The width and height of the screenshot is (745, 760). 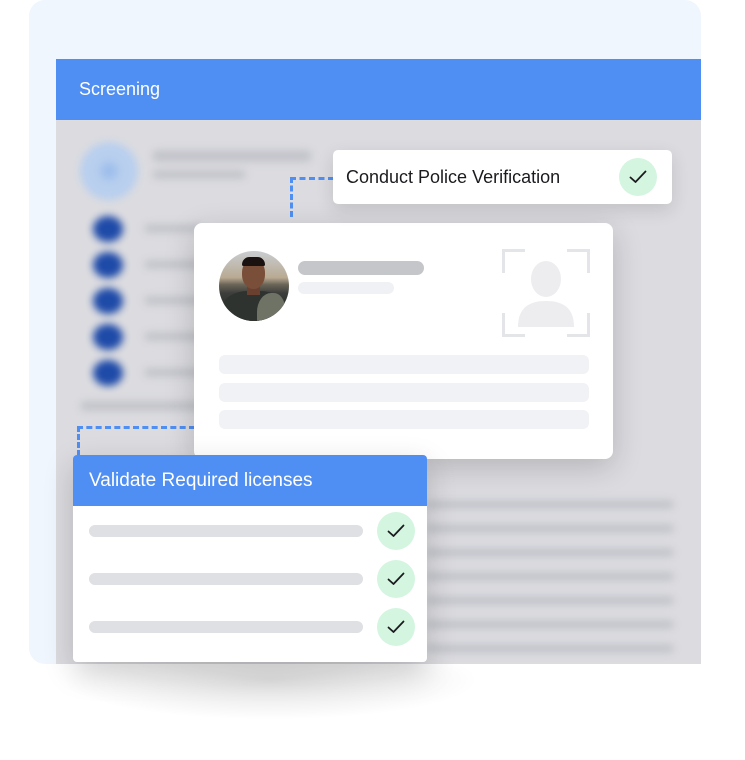 What do you see at coordinates (271, 307) in the screenshot?
I see `avatar-jacket` at bounding box center [271, 307].